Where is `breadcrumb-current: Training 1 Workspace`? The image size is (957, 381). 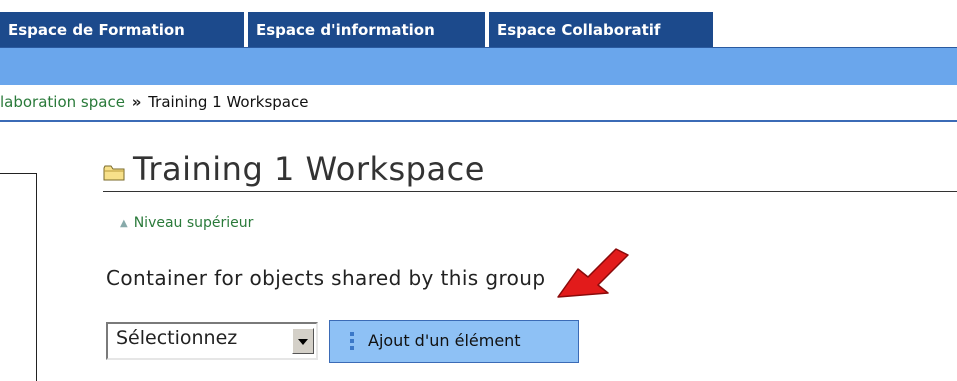 breadcrumb-current: Training 1 Workspace is located at coordinates (228, 102).